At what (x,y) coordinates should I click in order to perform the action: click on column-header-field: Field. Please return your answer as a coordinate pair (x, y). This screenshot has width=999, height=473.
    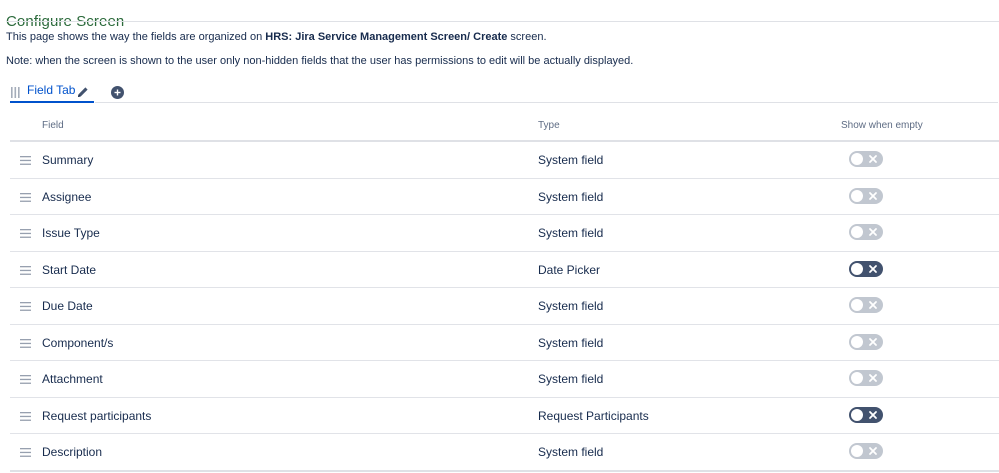
    Looking at the image, I should click on (53, 125).